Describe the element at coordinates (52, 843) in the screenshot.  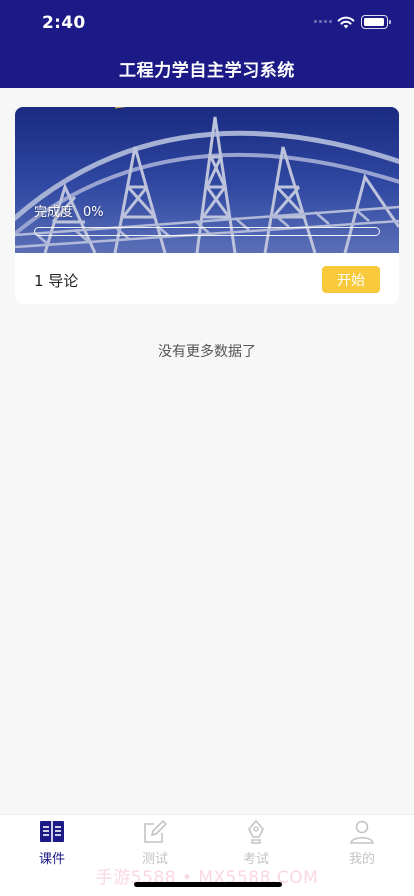
I see `tab-courseware: 课件` at that location.